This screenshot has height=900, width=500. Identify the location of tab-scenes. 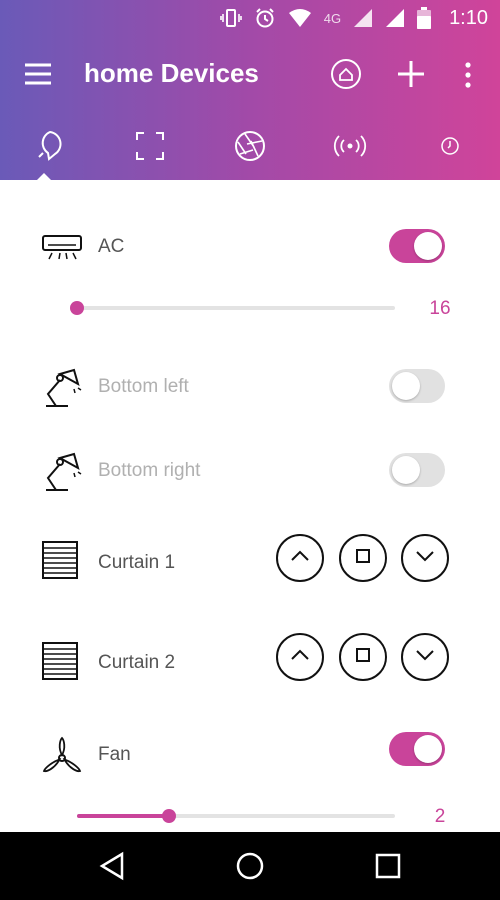
(150, 148).